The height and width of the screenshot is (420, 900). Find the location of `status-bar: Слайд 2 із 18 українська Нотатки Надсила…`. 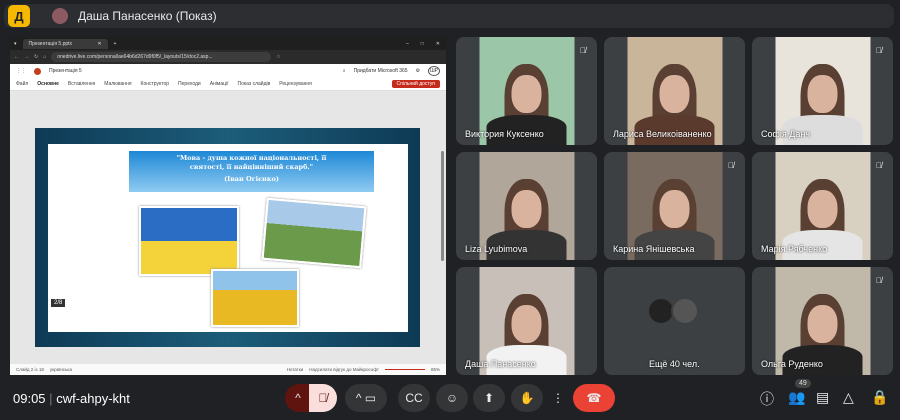

status-bar: Слайд 2 із 18 українська Нотатки Надсила… is located at coordinates (228, 369).